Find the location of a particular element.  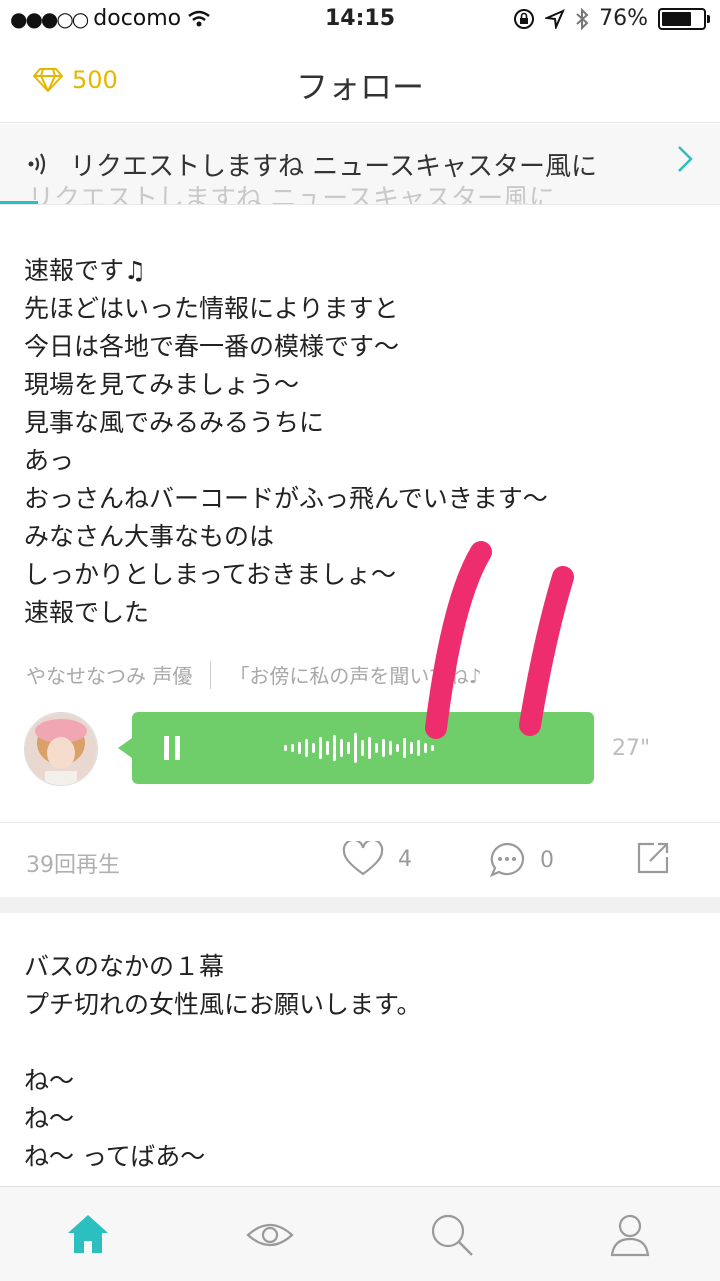

author-quote: 「お傍に私の声を聞いてね♪ is located at coordinates (355, 676).